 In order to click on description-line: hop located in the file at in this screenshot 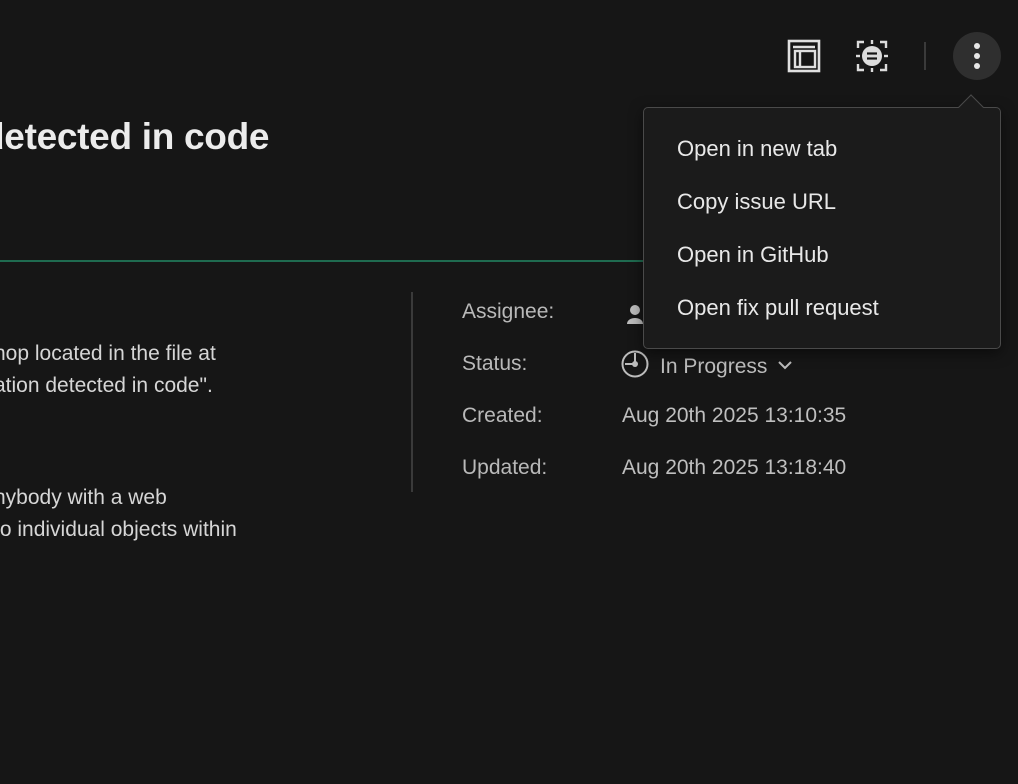, I will do `click(108, 353)`.